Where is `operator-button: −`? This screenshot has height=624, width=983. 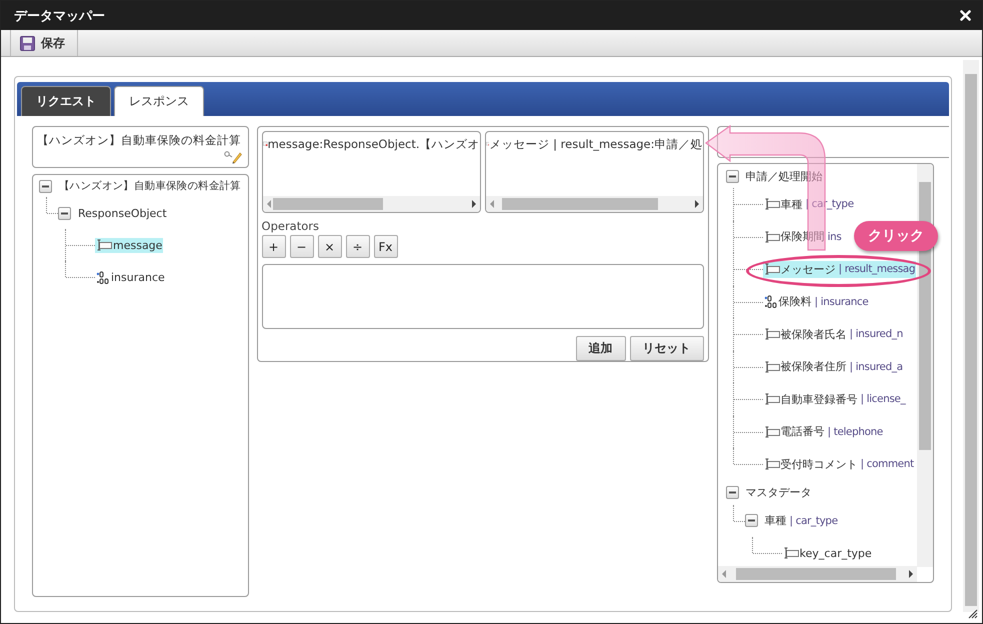 operator-button: − is located at coordinates (302, 246).